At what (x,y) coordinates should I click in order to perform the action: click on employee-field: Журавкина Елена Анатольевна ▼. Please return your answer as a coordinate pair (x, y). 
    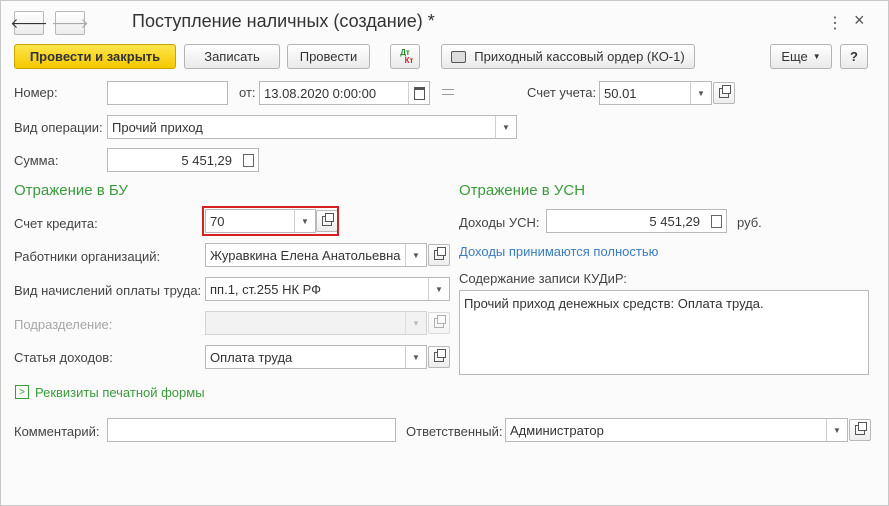
    Looking at the image, I should click on (316, 255).